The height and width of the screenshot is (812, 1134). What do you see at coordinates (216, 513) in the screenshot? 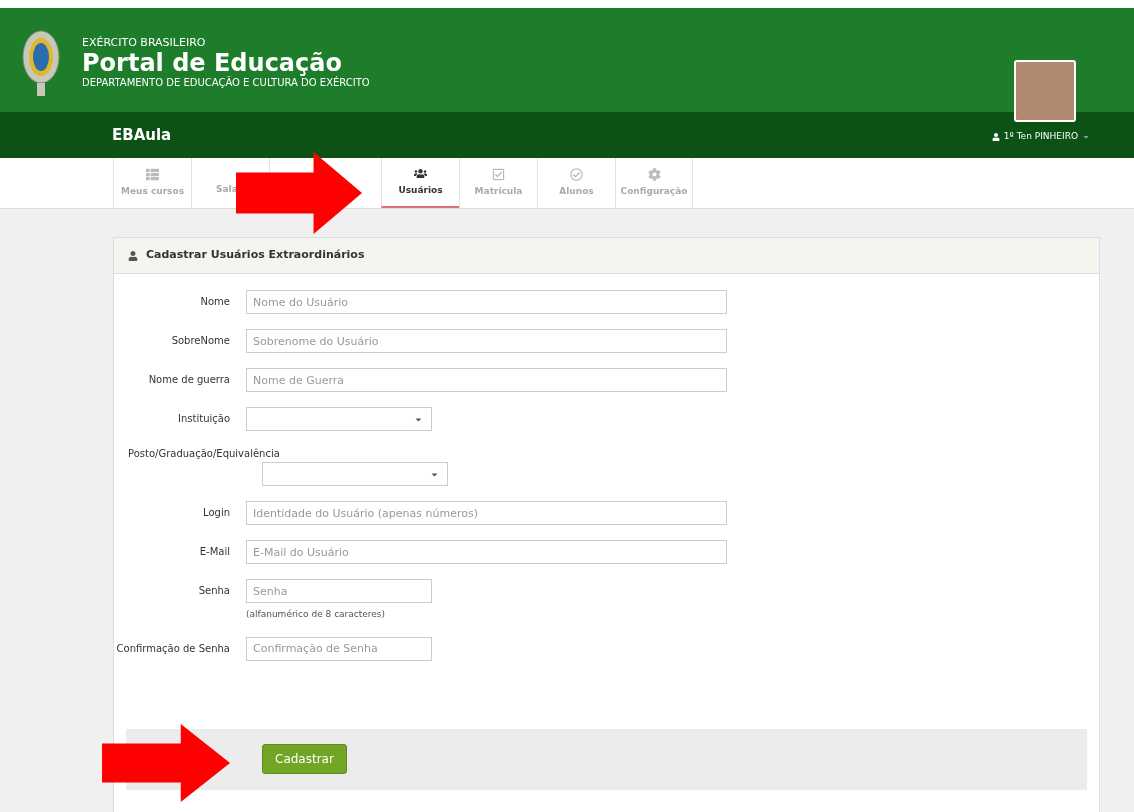
I see `field-label: Login` at bounding box center [216, 513].